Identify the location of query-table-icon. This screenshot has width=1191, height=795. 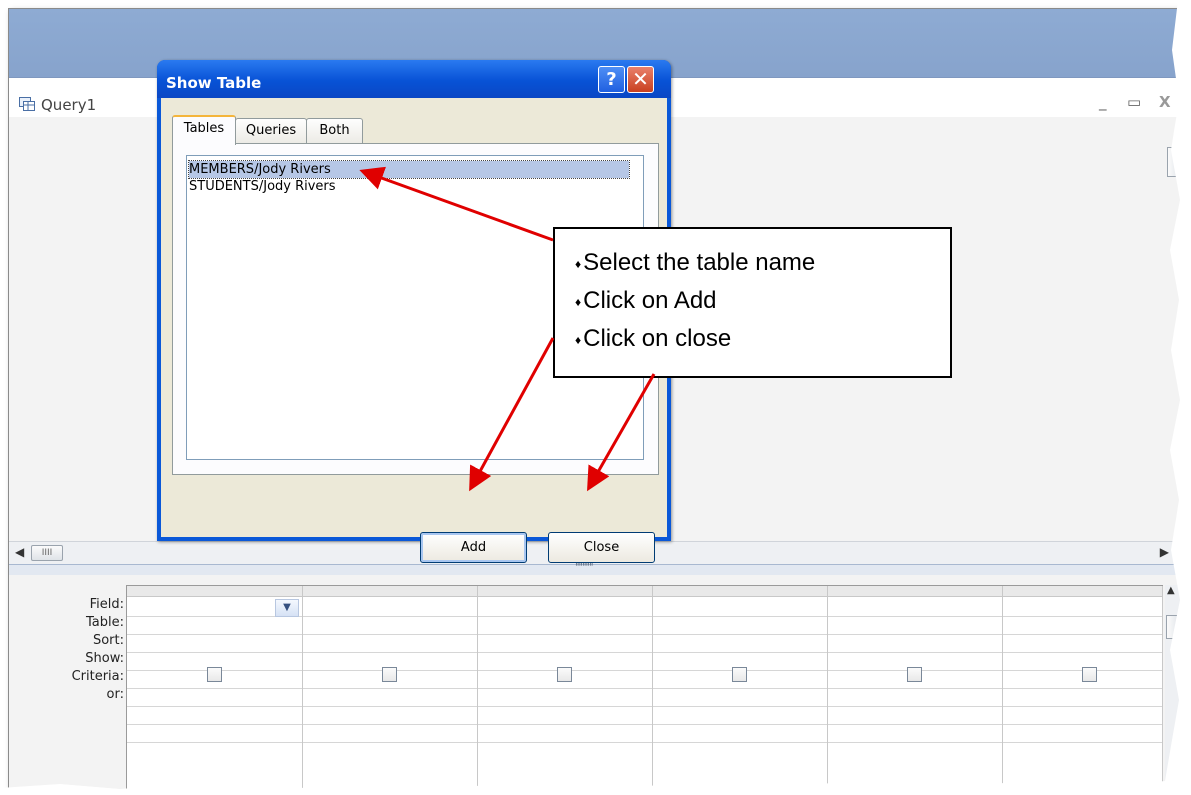
(27, 104).